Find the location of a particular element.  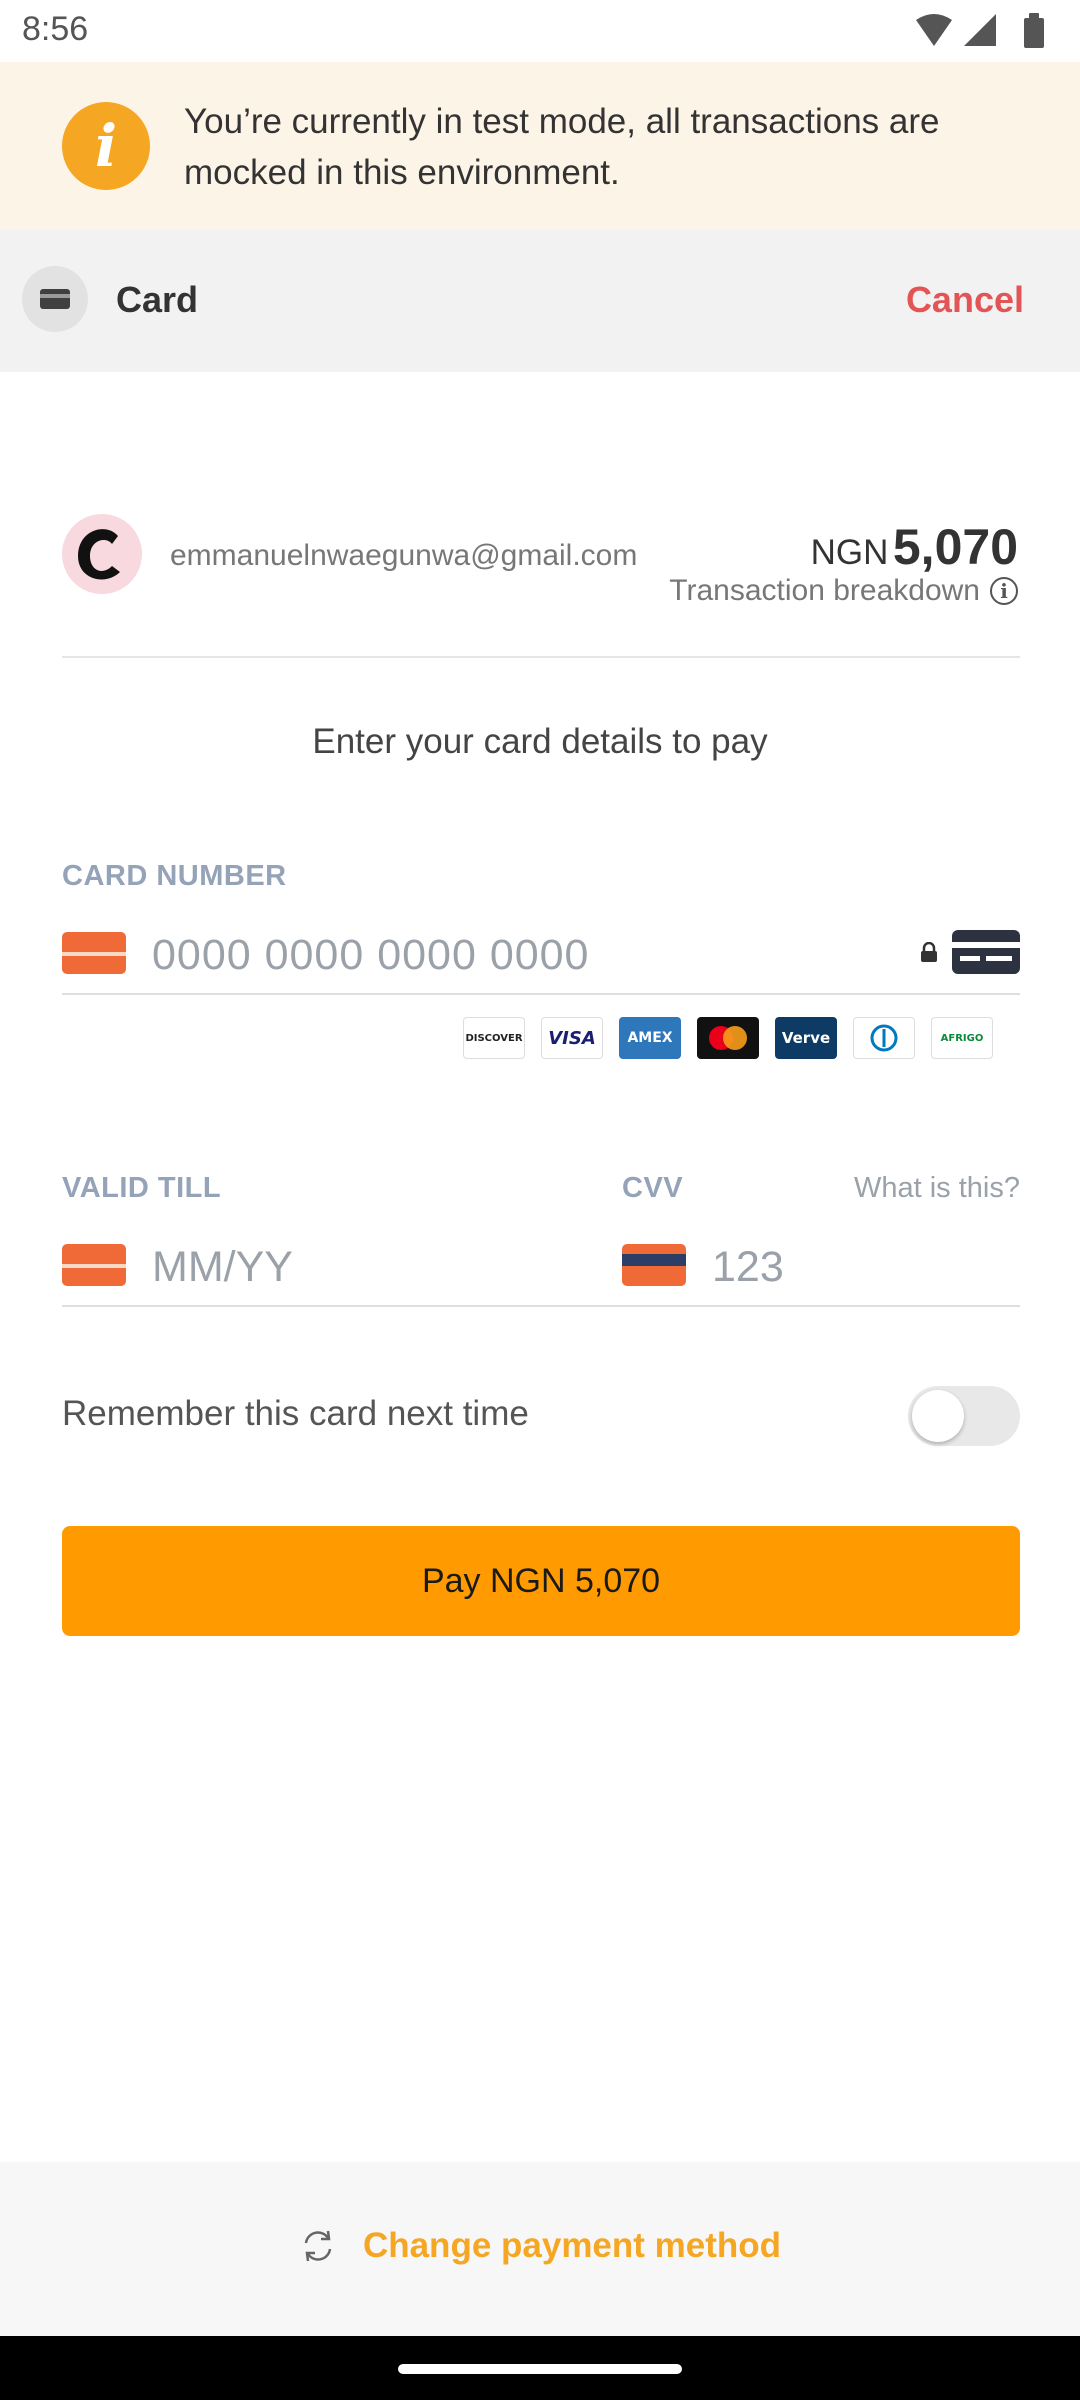

transaction-breakdown-link: Transaction breakdown i is located at coordinates (843, 591).